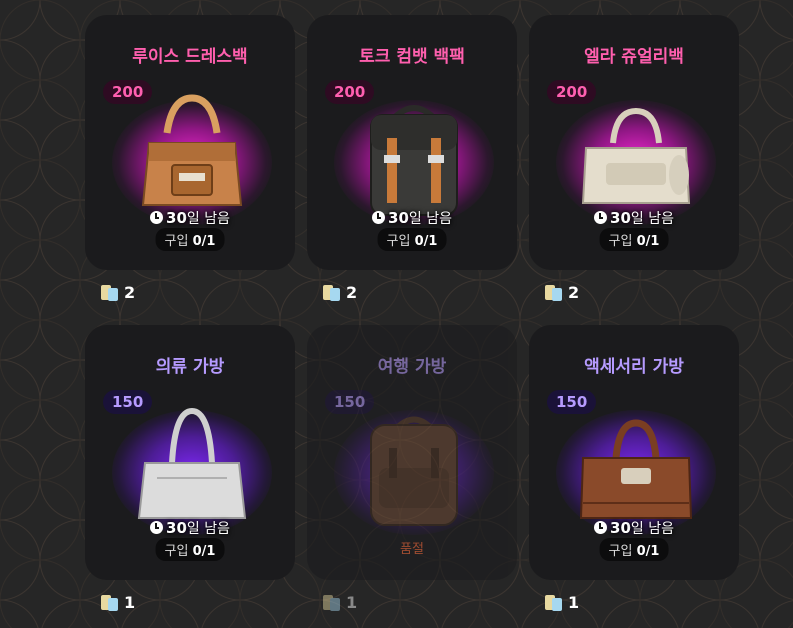  I want to click on item-card-luis-dress-bag: 루이스 드레스백 30일 남음 구입 0/1 200, so click(190, 142).